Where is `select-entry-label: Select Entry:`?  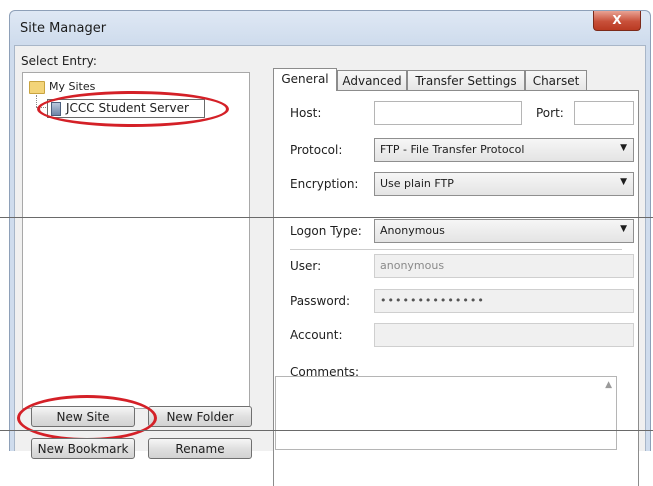 select-entry-label: Select Entry: is located at coordinates (59, 61).